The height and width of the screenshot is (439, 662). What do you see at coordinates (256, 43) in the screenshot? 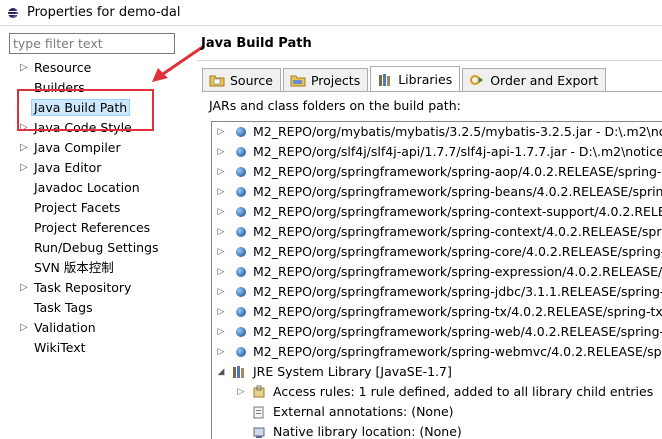
I see `page-title: Java Build Path` at bounding box center [256, 43].